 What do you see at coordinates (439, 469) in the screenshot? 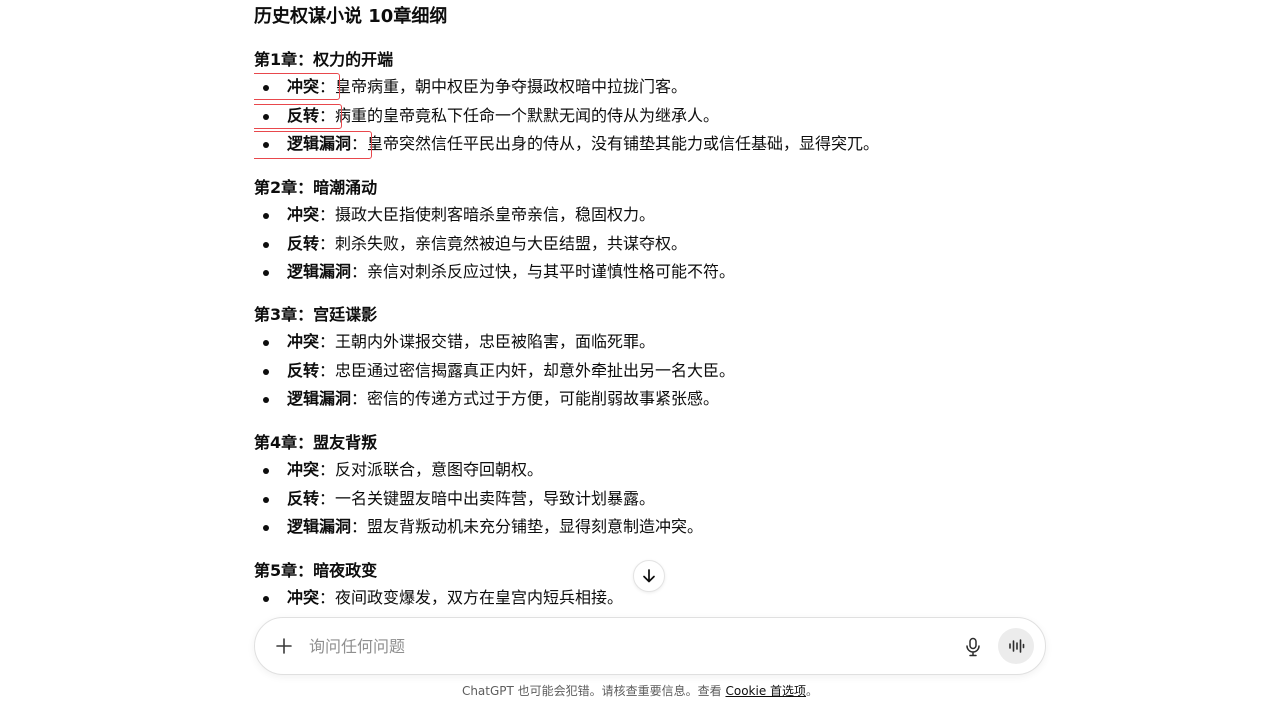
I see `bullet-text: 反对派联合，意图夺回朝权。` at bounding box center [439, 469].